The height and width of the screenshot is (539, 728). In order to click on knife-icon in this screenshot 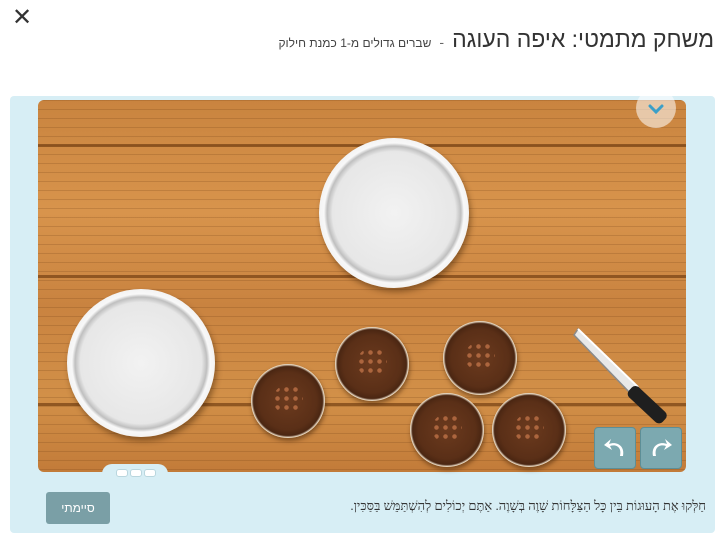, I will do `click(620, 375)`.